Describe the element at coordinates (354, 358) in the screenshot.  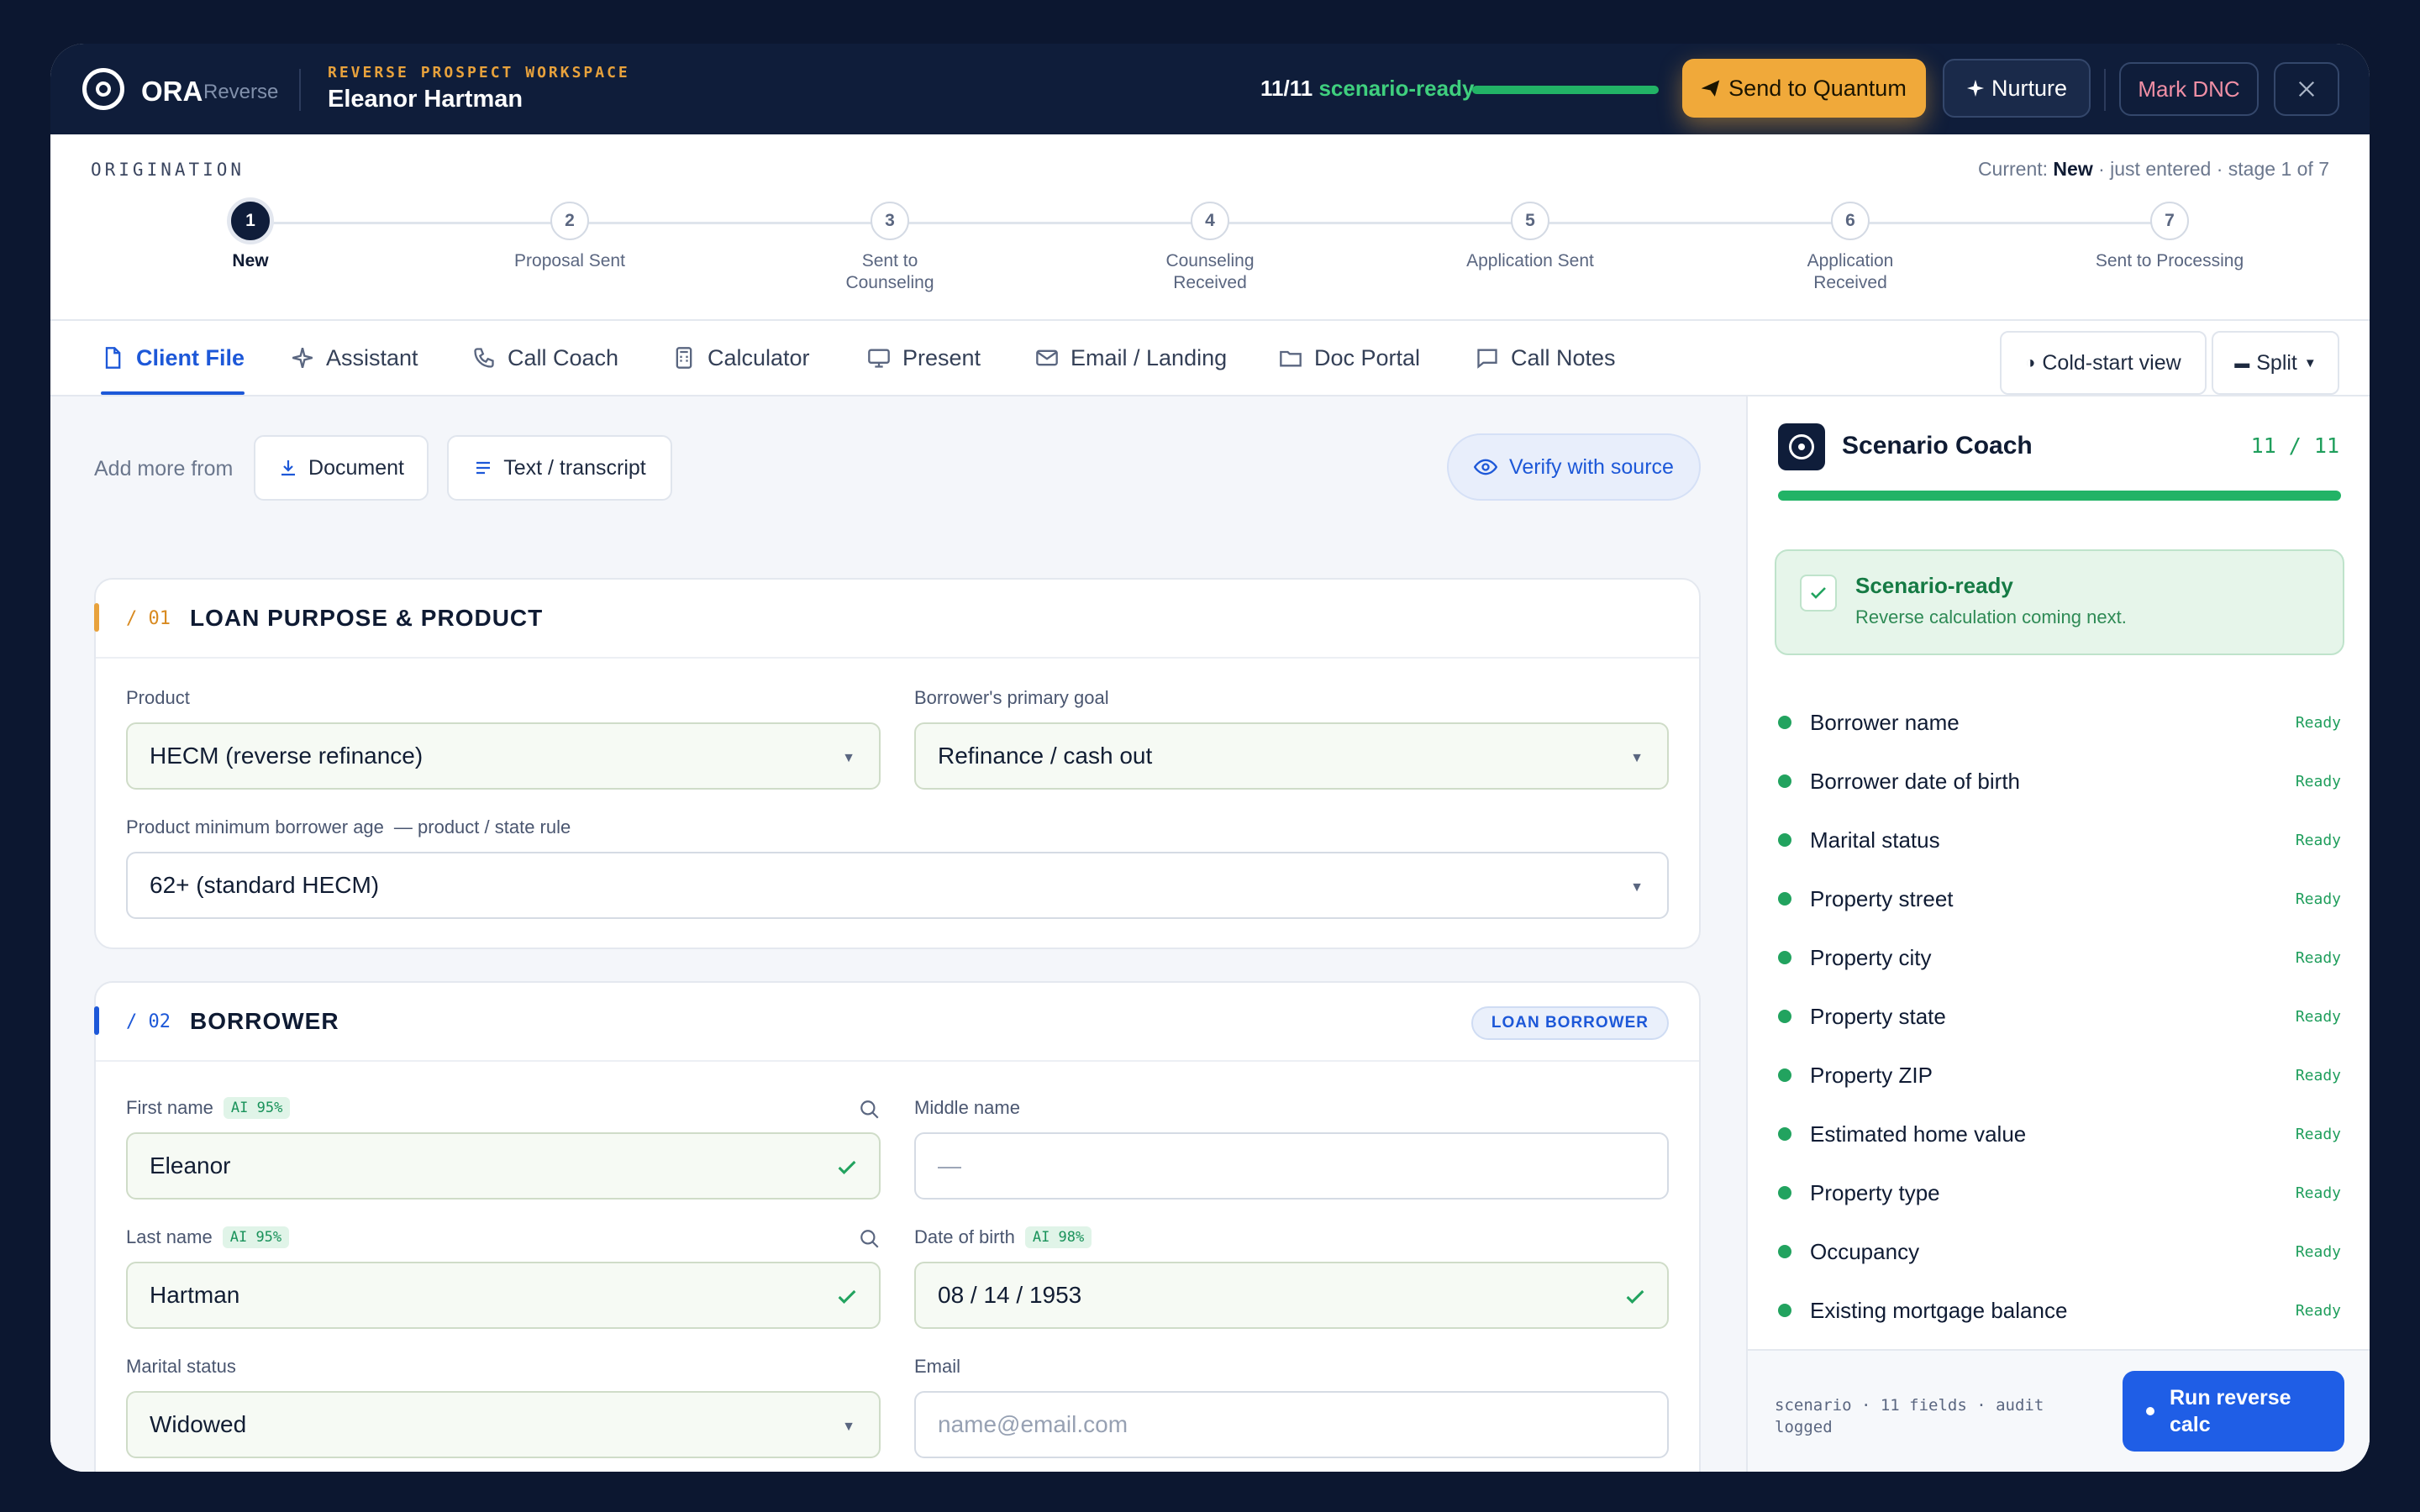
I see `tab-assistant: Assistant` at that location.